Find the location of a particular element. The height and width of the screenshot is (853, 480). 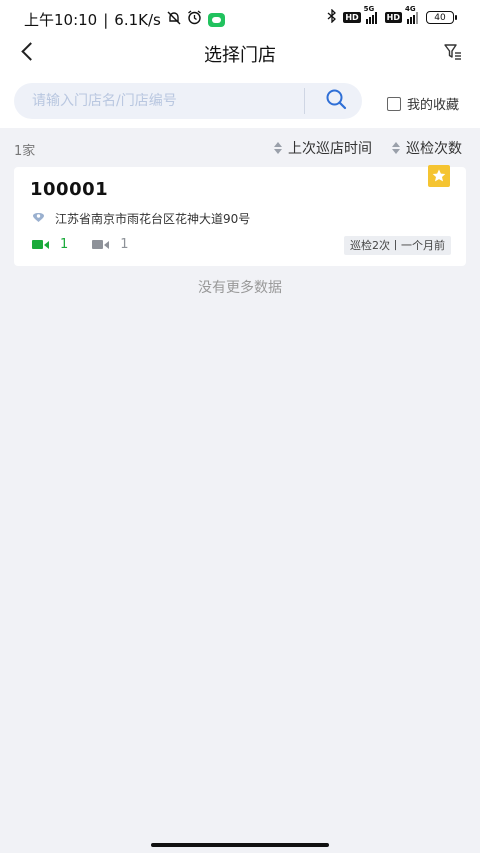

sort-inspect-count-label: 巡检次数 is located at coordinates (434, 149).